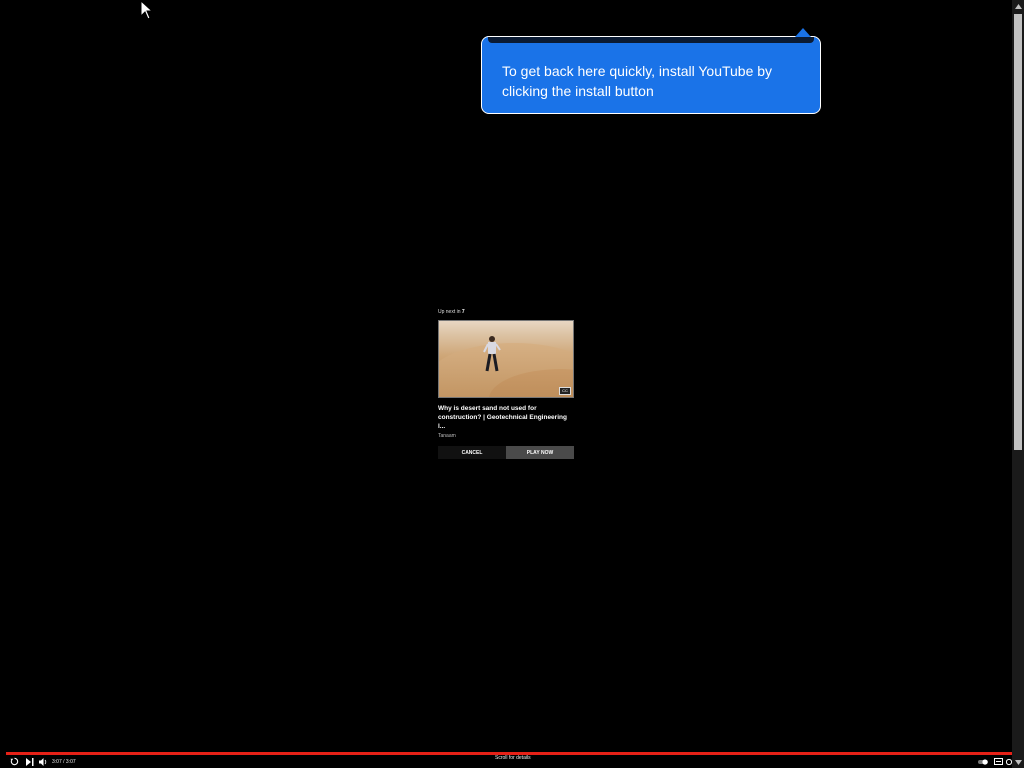 Image resolution: width=1024 pixels, height=768 pixels. What do you see at coordinates (506, 761) in the screenshot?
I see `player-controls: 3:07 / 3:07 Scroll for details` at bounding box center [506, 761].